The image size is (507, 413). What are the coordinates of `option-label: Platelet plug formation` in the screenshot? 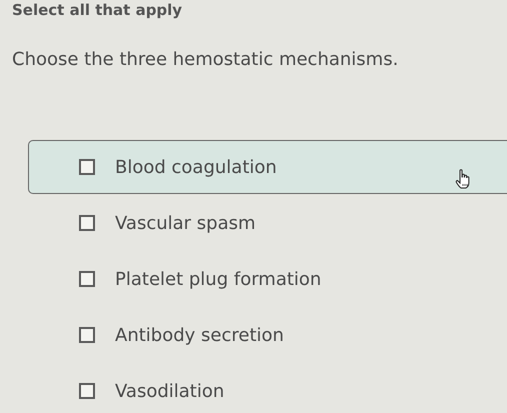 It's located at (218, 279).